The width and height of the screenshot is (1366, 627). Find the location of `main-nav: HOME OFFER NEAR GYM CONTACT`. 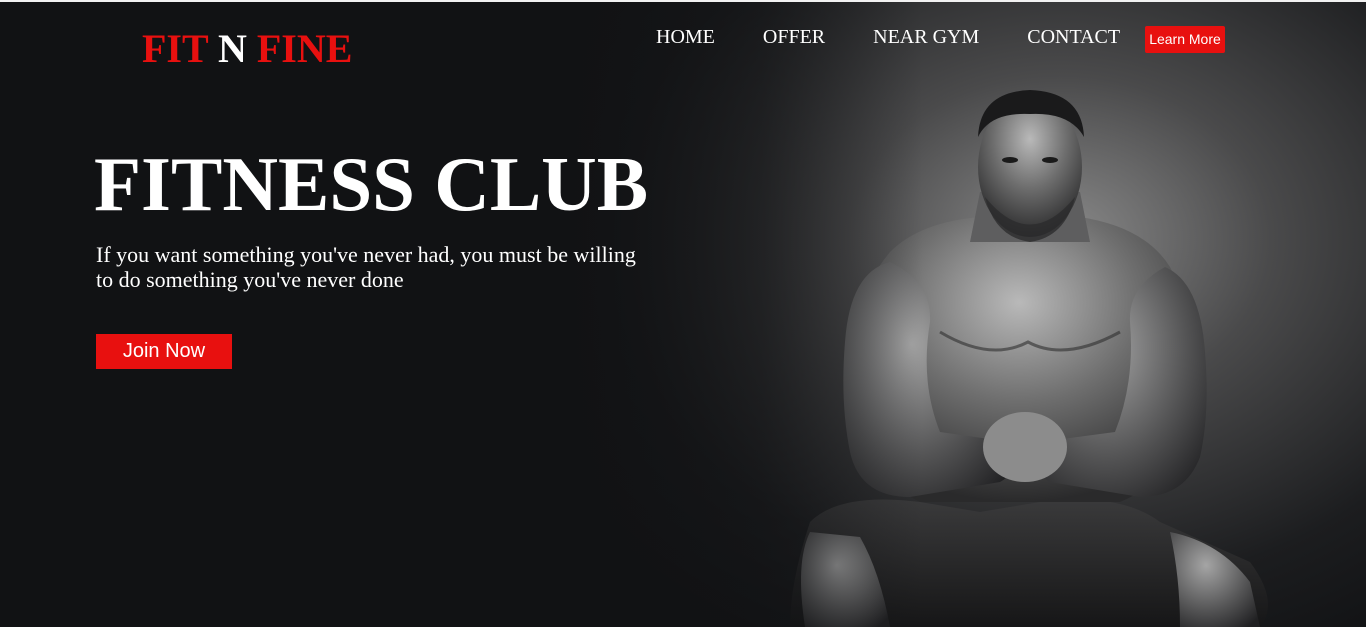

main-nav: HOME OFFER NEAR GYM CONTACT is located at coordinates (888, 37).